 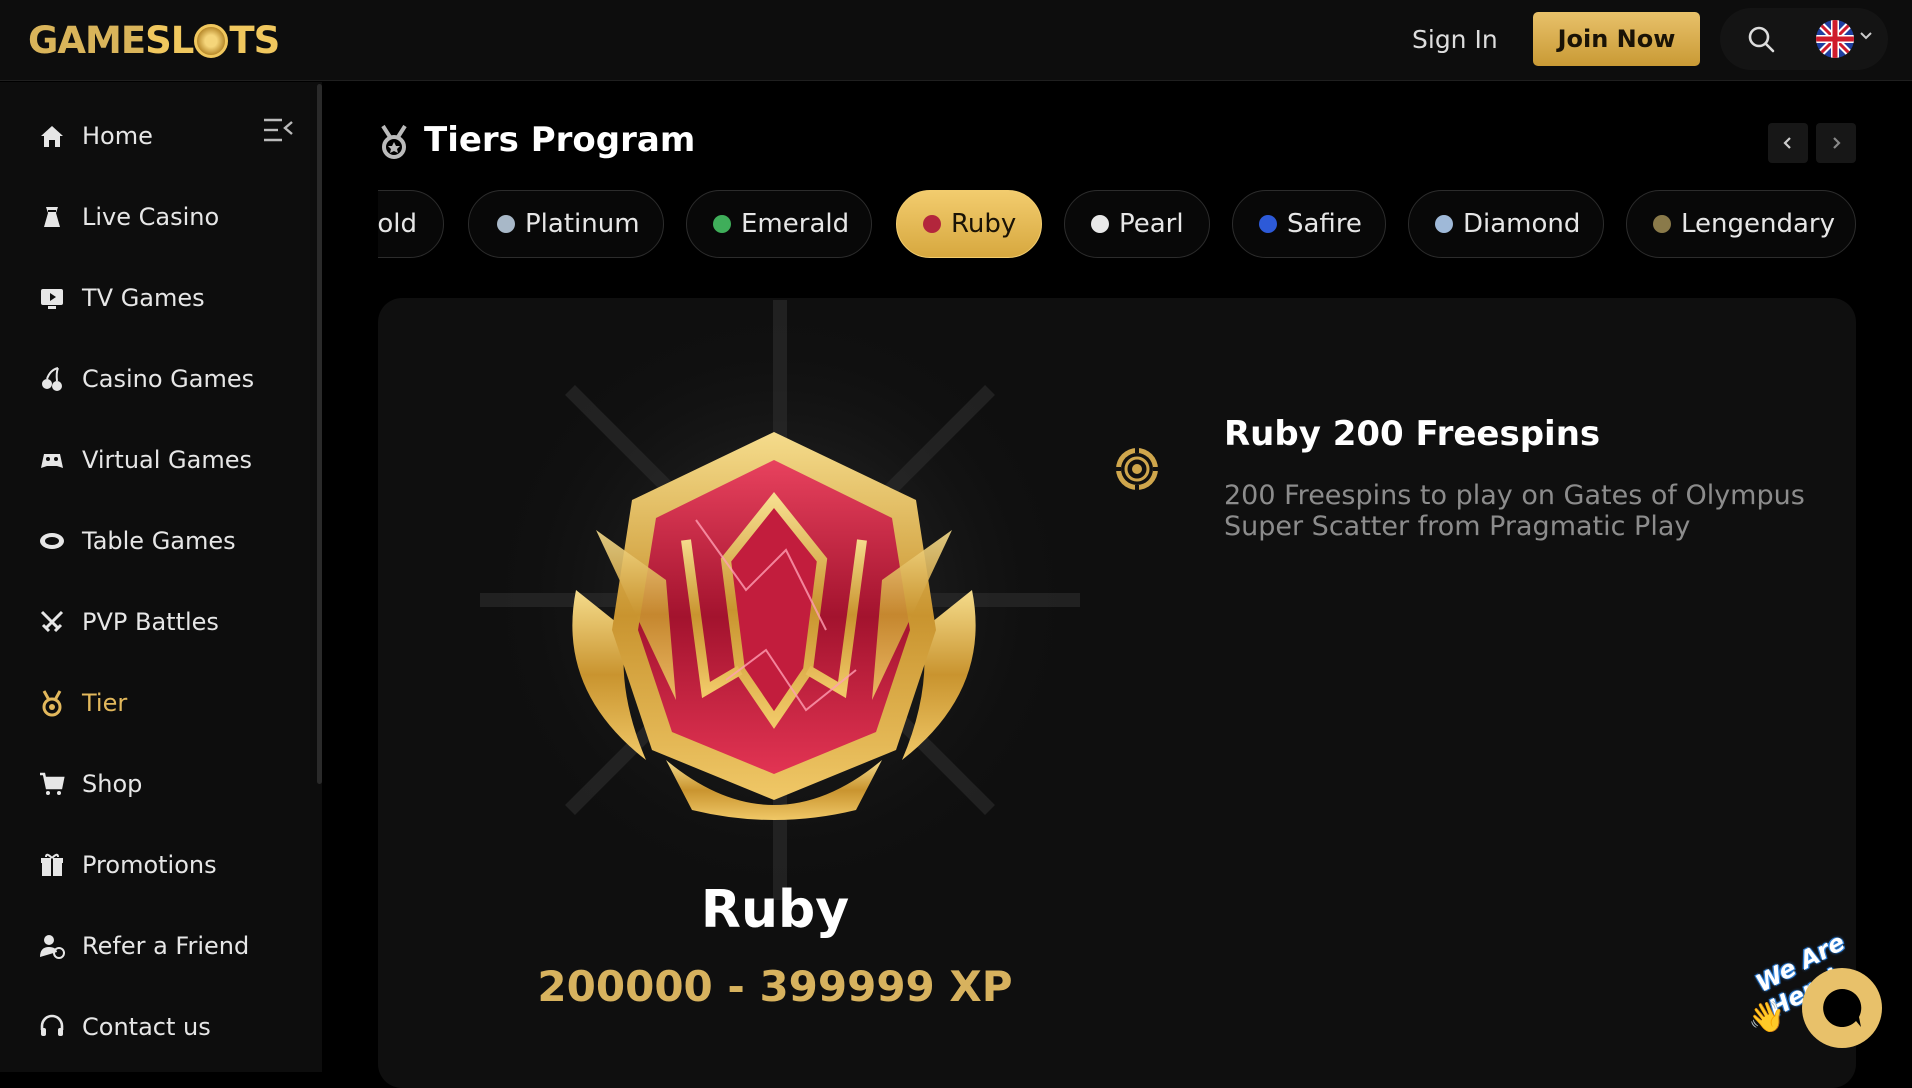 What do you see at coordinates (52, 136) in the screenshot?
I see `home-icon` at bounding box center [52, 136].